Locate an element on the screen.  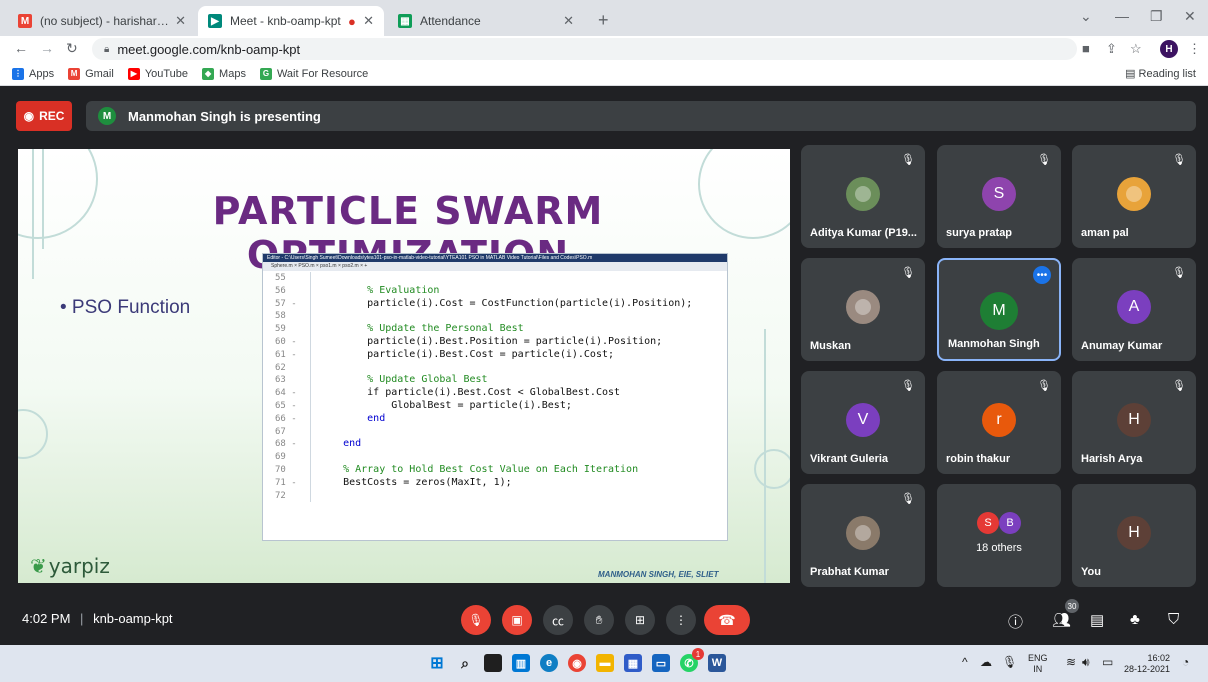
host-controls-icon: ⛉ is located at coordinates (1173, 619).